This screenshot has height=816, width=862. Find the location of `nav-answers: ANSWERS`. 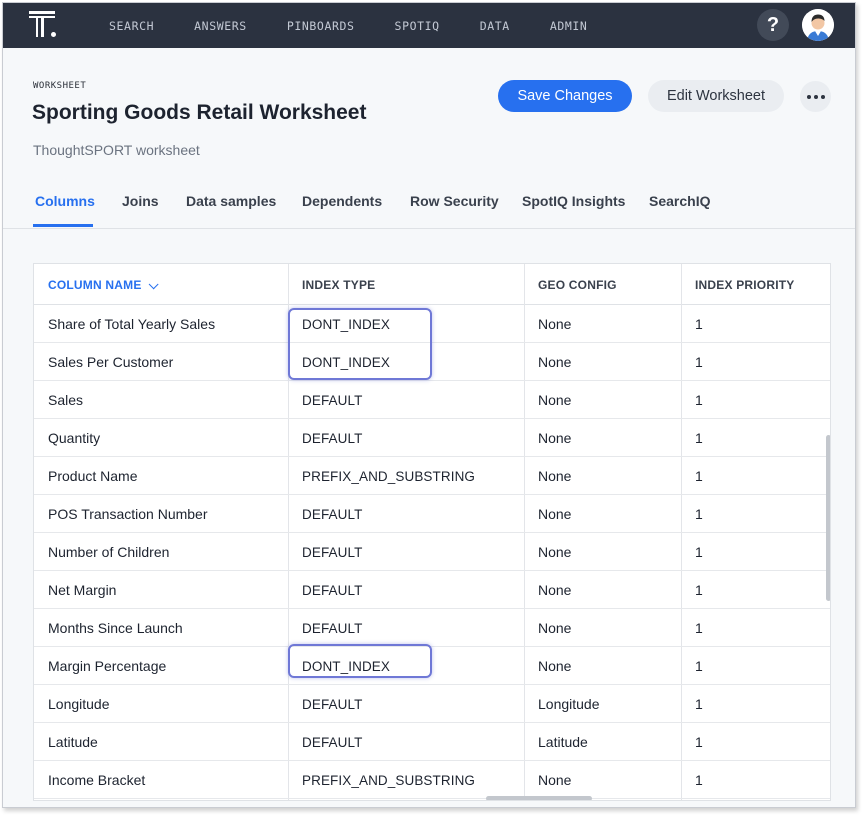

nav-answers: ANSWERS is located at coordinates (220, 26).